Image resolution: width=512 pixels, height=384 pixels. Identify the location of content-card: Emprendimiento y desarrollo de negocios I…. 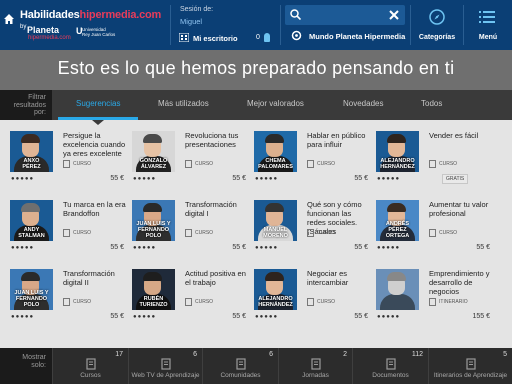
(434, 296).